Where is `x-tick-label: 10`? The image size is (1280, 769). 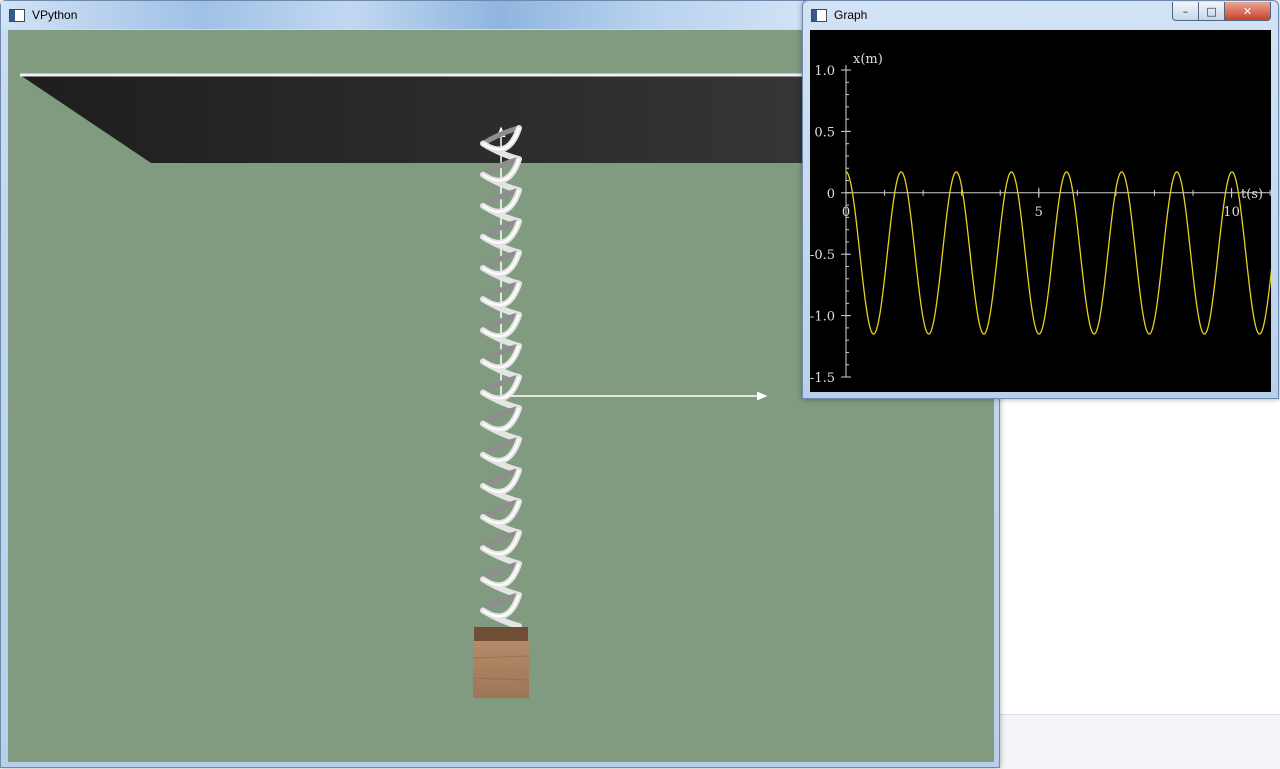
x-tick-label: 10 is located at coordinates (1231, 212).